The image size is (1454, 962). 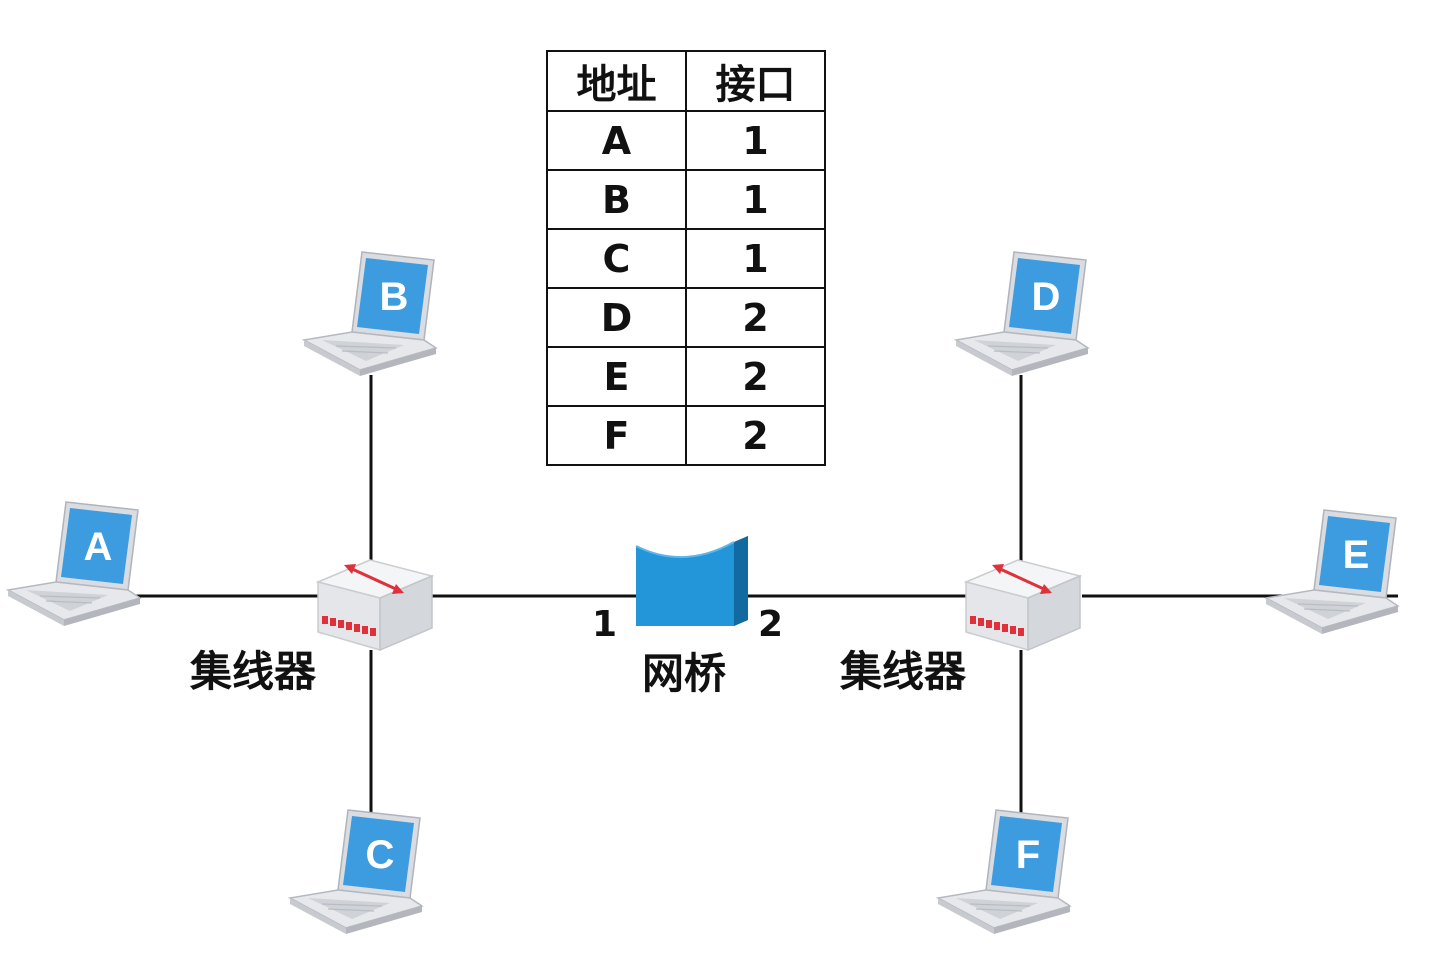 I want to click on table-header-row: 地址 接口, so click(x=686, y=81).